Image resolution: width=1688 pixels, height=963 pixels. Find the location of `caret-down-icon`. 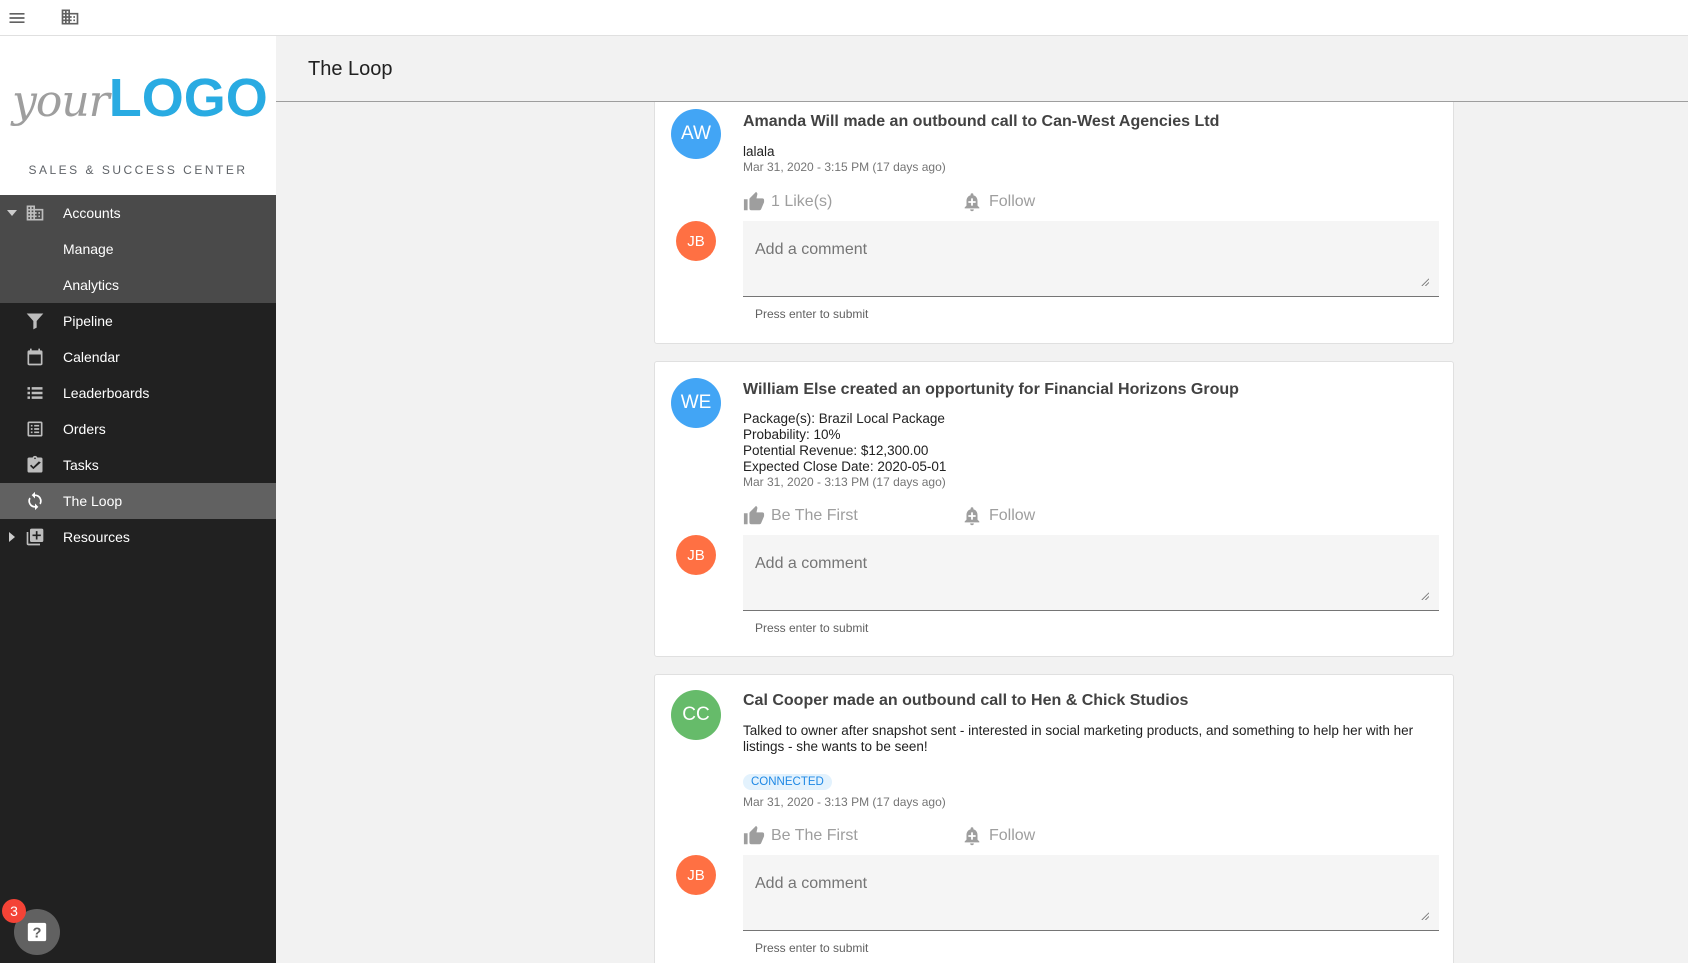

caret-down-icon is located at coordinates (12, 213).